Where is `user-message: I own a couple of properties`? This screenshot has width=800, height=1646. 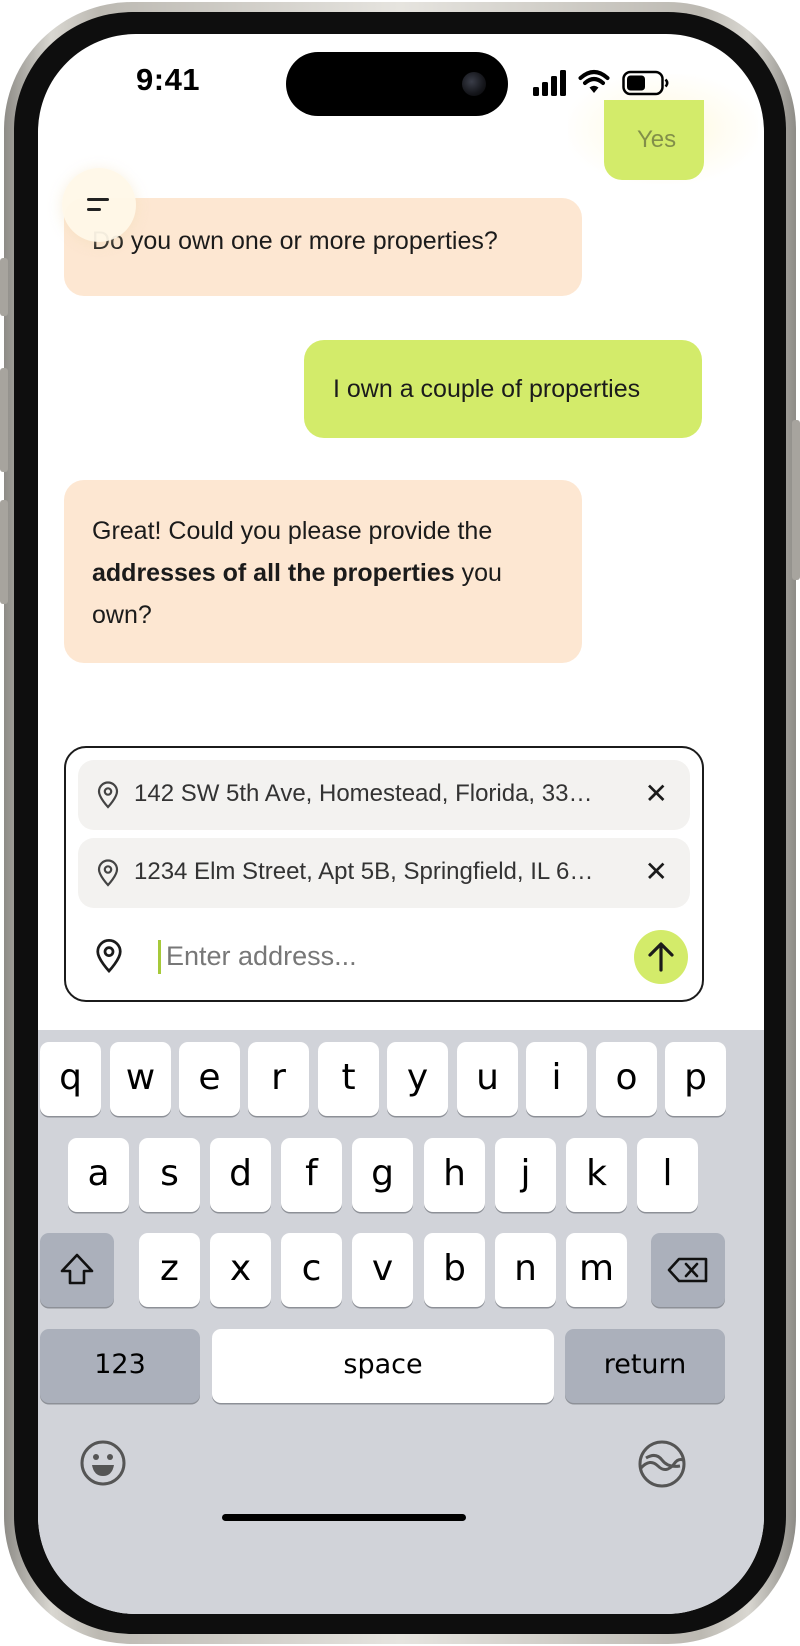
user-message: I own a couple of properties is located at coordinates (503, 389).